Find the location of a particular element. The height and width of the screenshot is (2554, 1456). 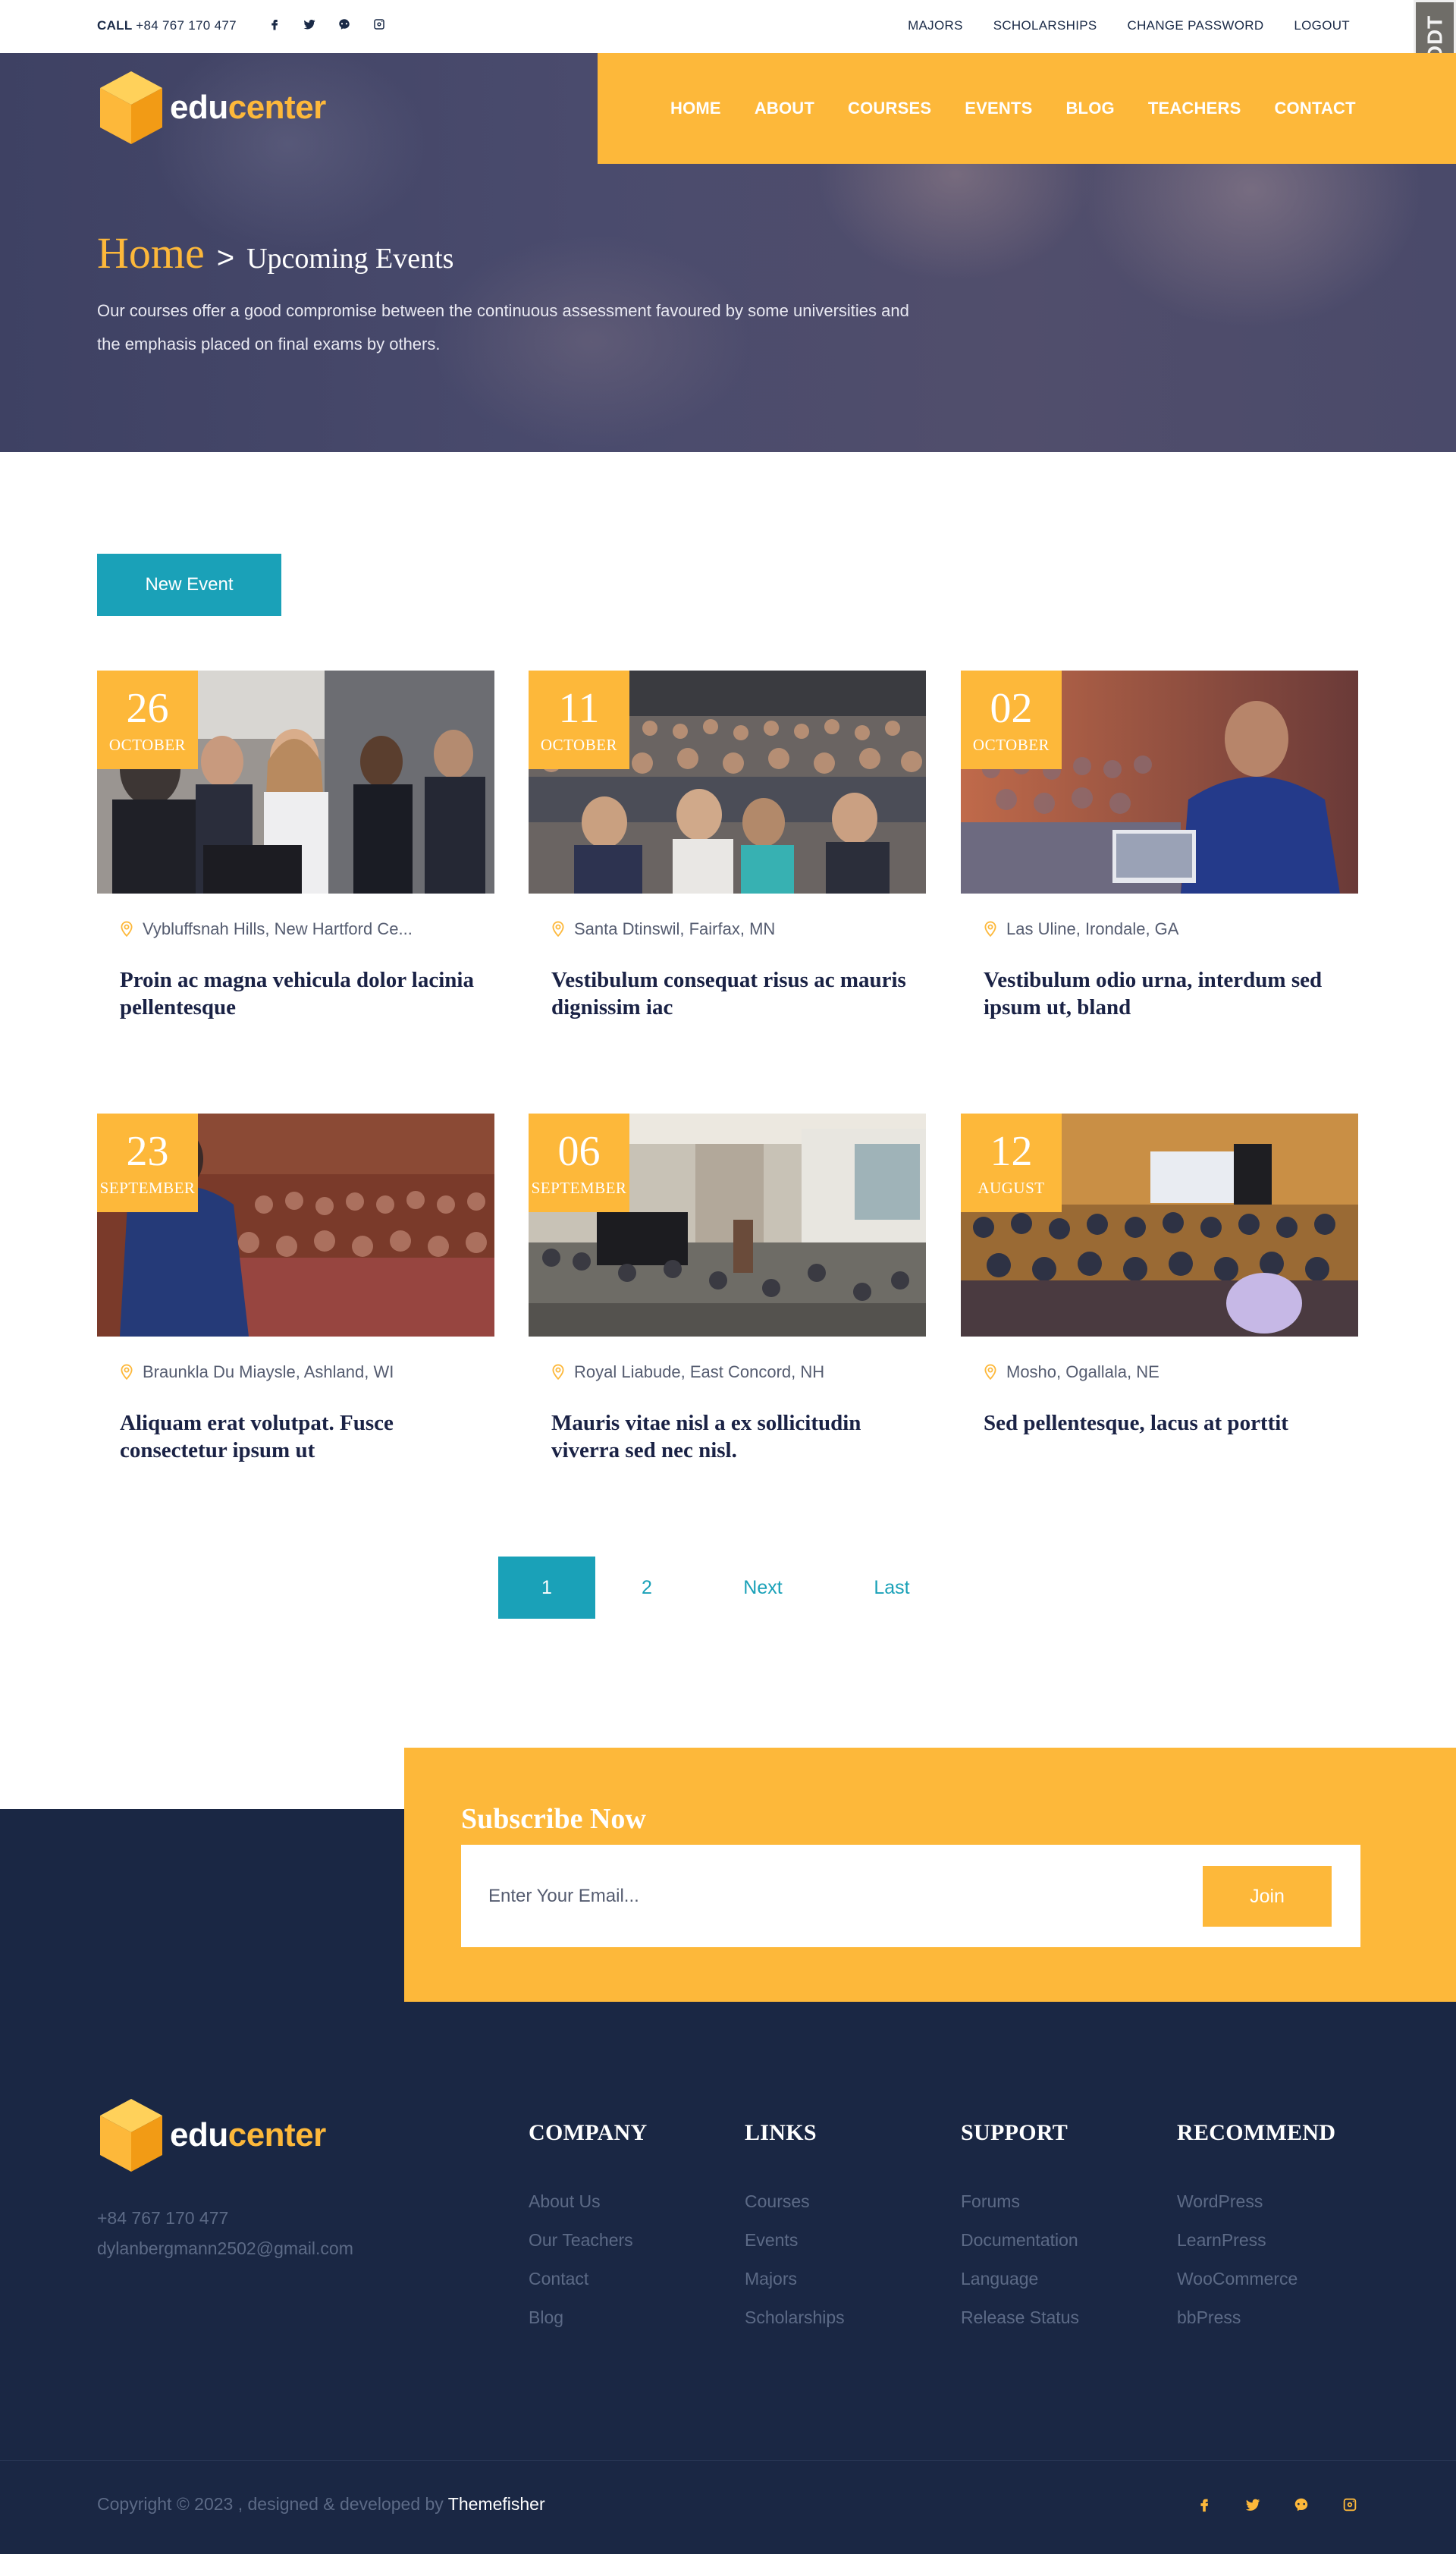

site-logo: educenter is located at coordinates (211, 108).